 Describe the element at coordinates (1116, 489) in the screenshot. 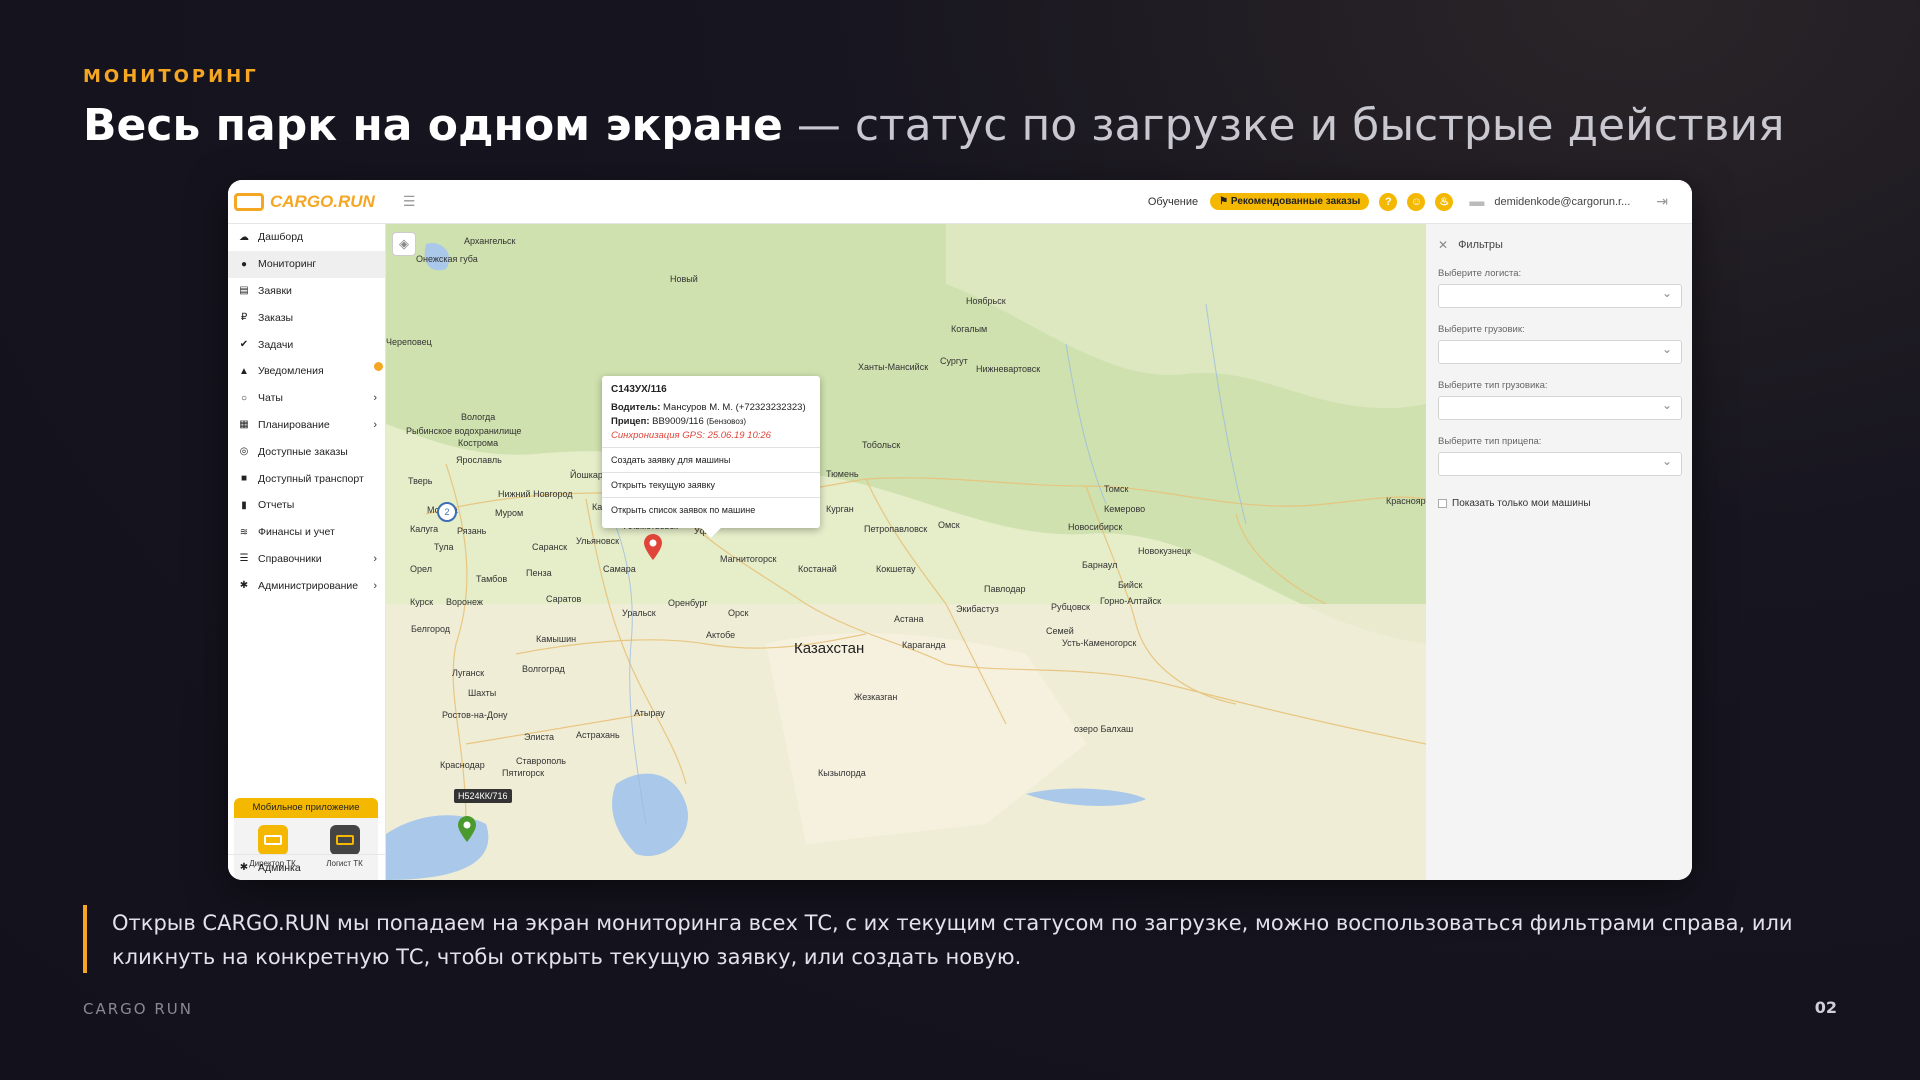

I see `city-label: Томск` at that location.